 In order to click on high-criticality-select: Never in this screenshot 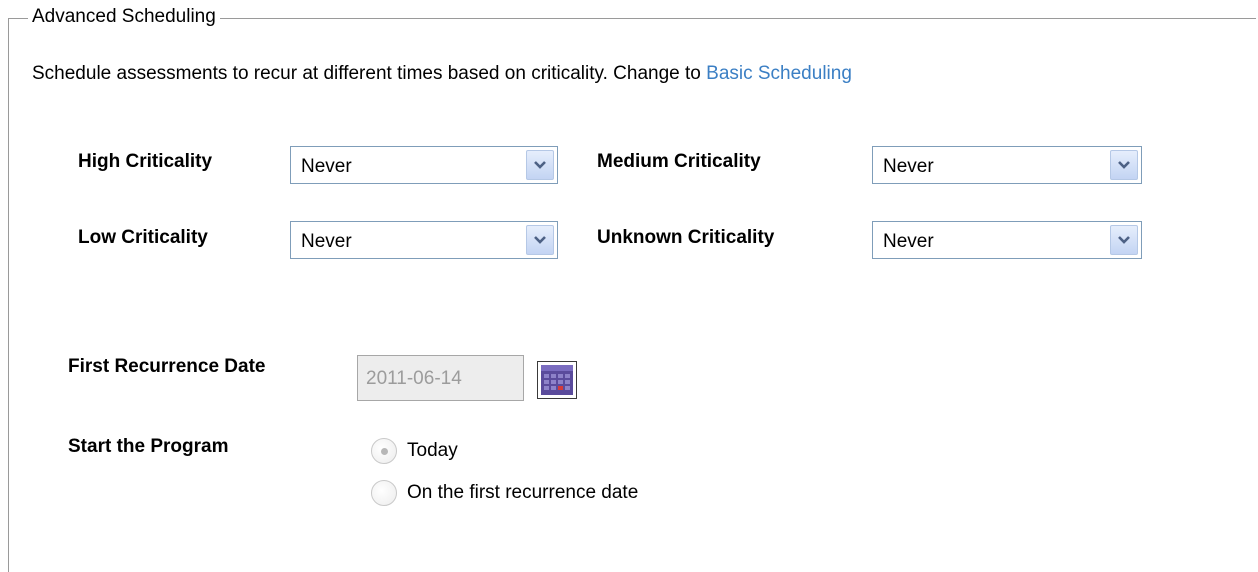, I will do `click(424, 165)`.